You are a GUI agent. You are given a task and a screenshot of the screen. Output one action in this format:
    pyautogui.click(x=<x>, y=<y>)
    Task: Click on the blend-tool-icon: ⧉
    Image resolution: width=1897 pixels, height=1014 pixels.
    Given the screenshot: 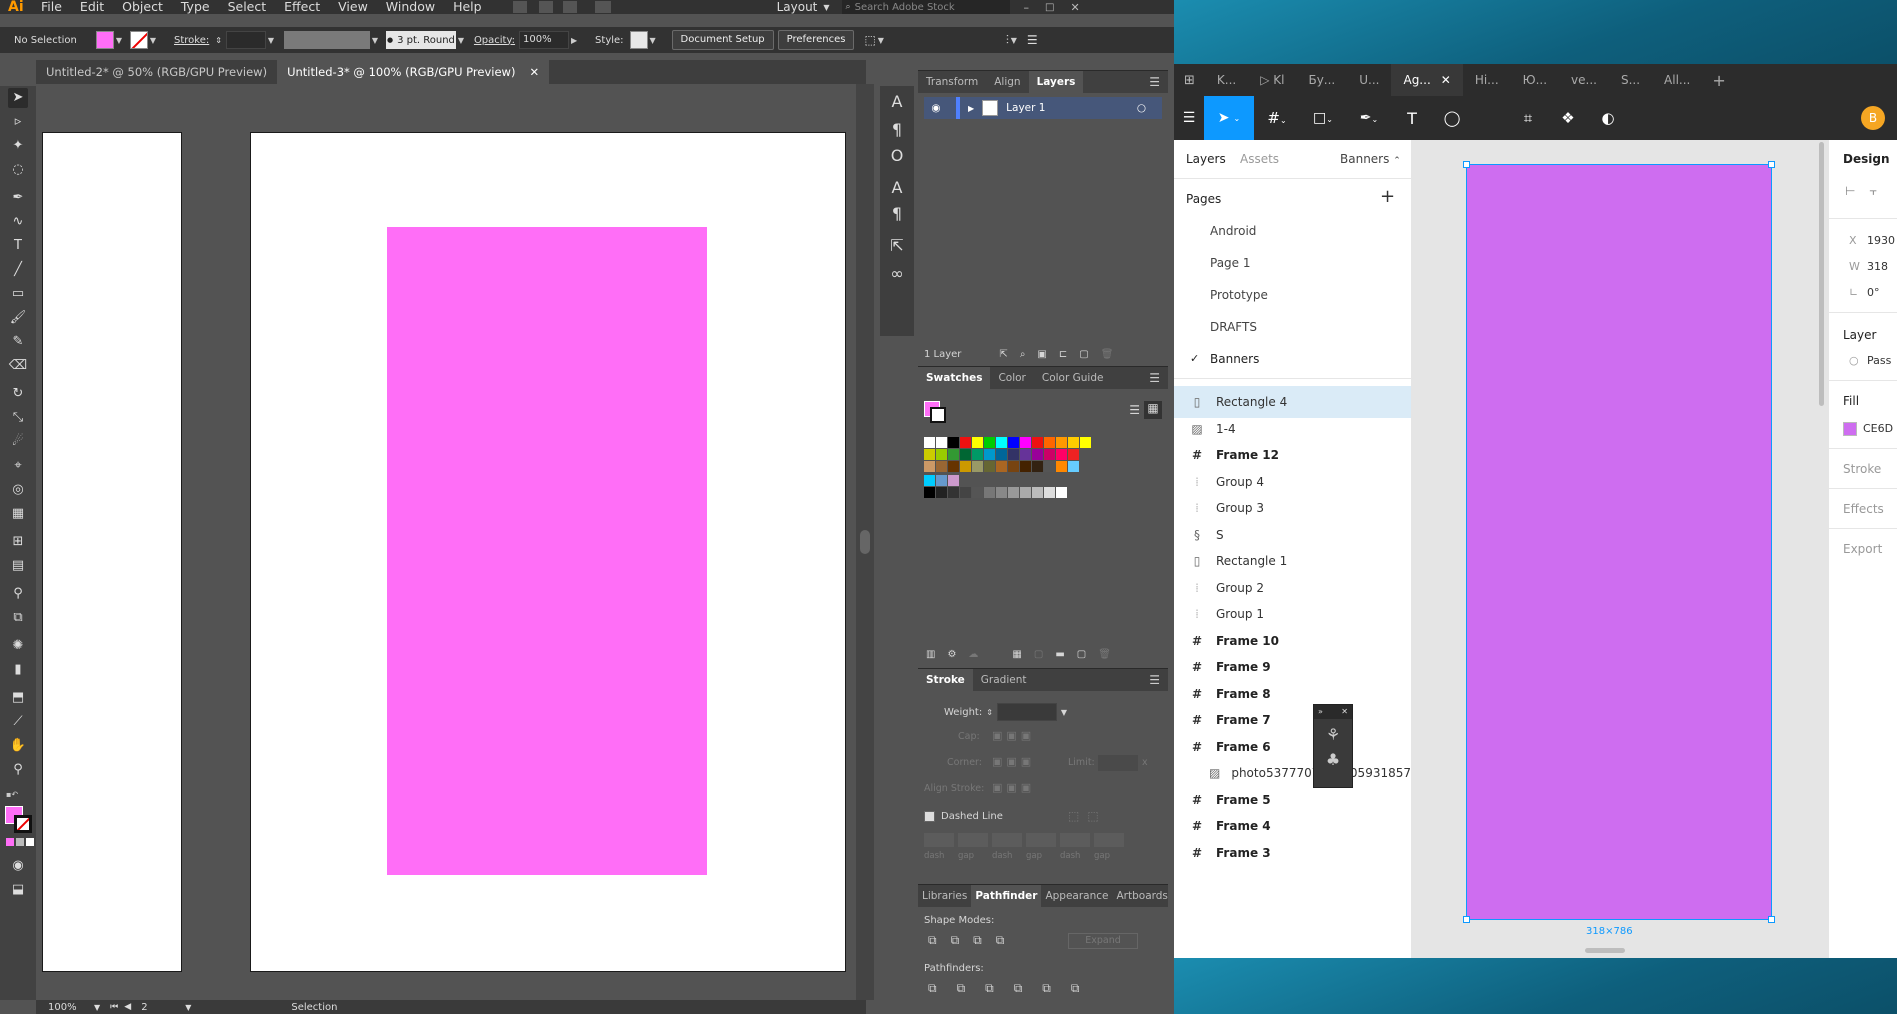 What is the action you would take?
    pyautogui.click(x=18, y=618)
    